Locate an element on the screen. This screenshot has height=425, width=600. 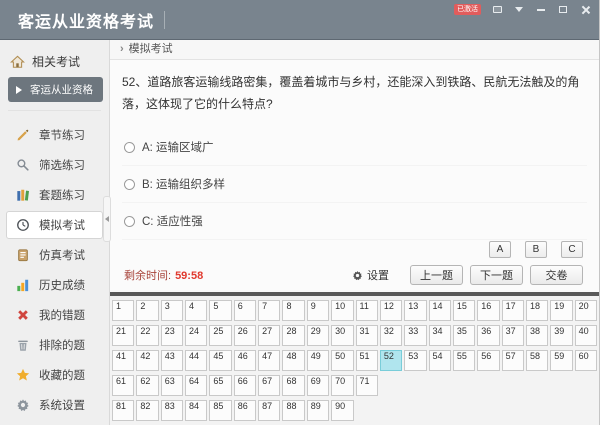
sidebar-item-set-practice: 套题练习 is located at coordinates (54, 195).